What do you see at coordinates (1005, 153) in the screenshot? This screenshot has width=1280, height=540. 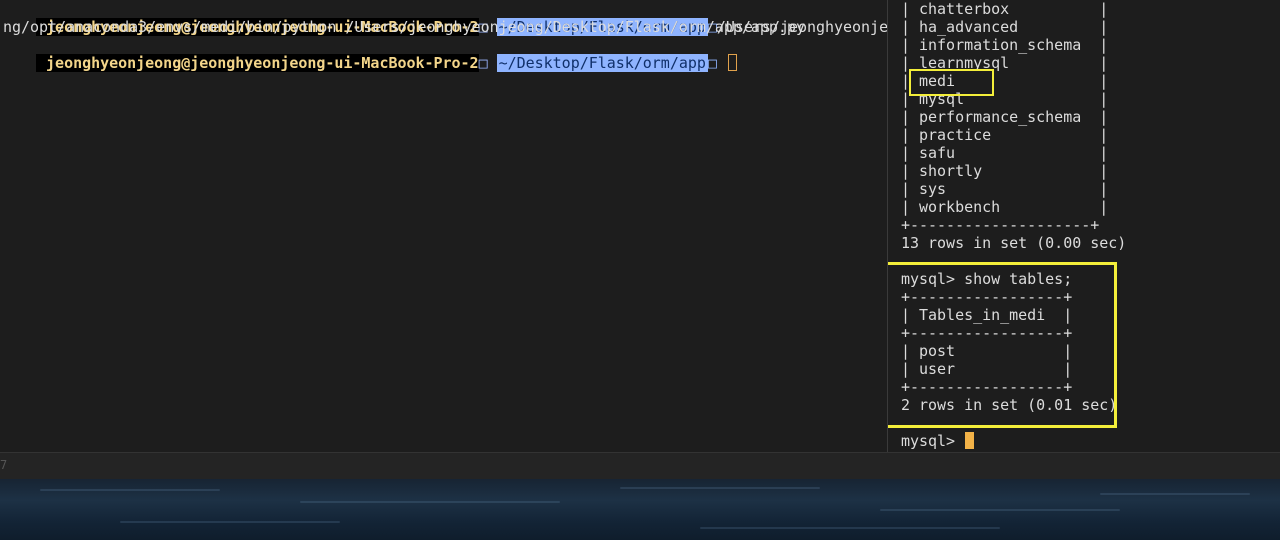 I see `db-row: | safu |` at bounding box center [1005, 153].